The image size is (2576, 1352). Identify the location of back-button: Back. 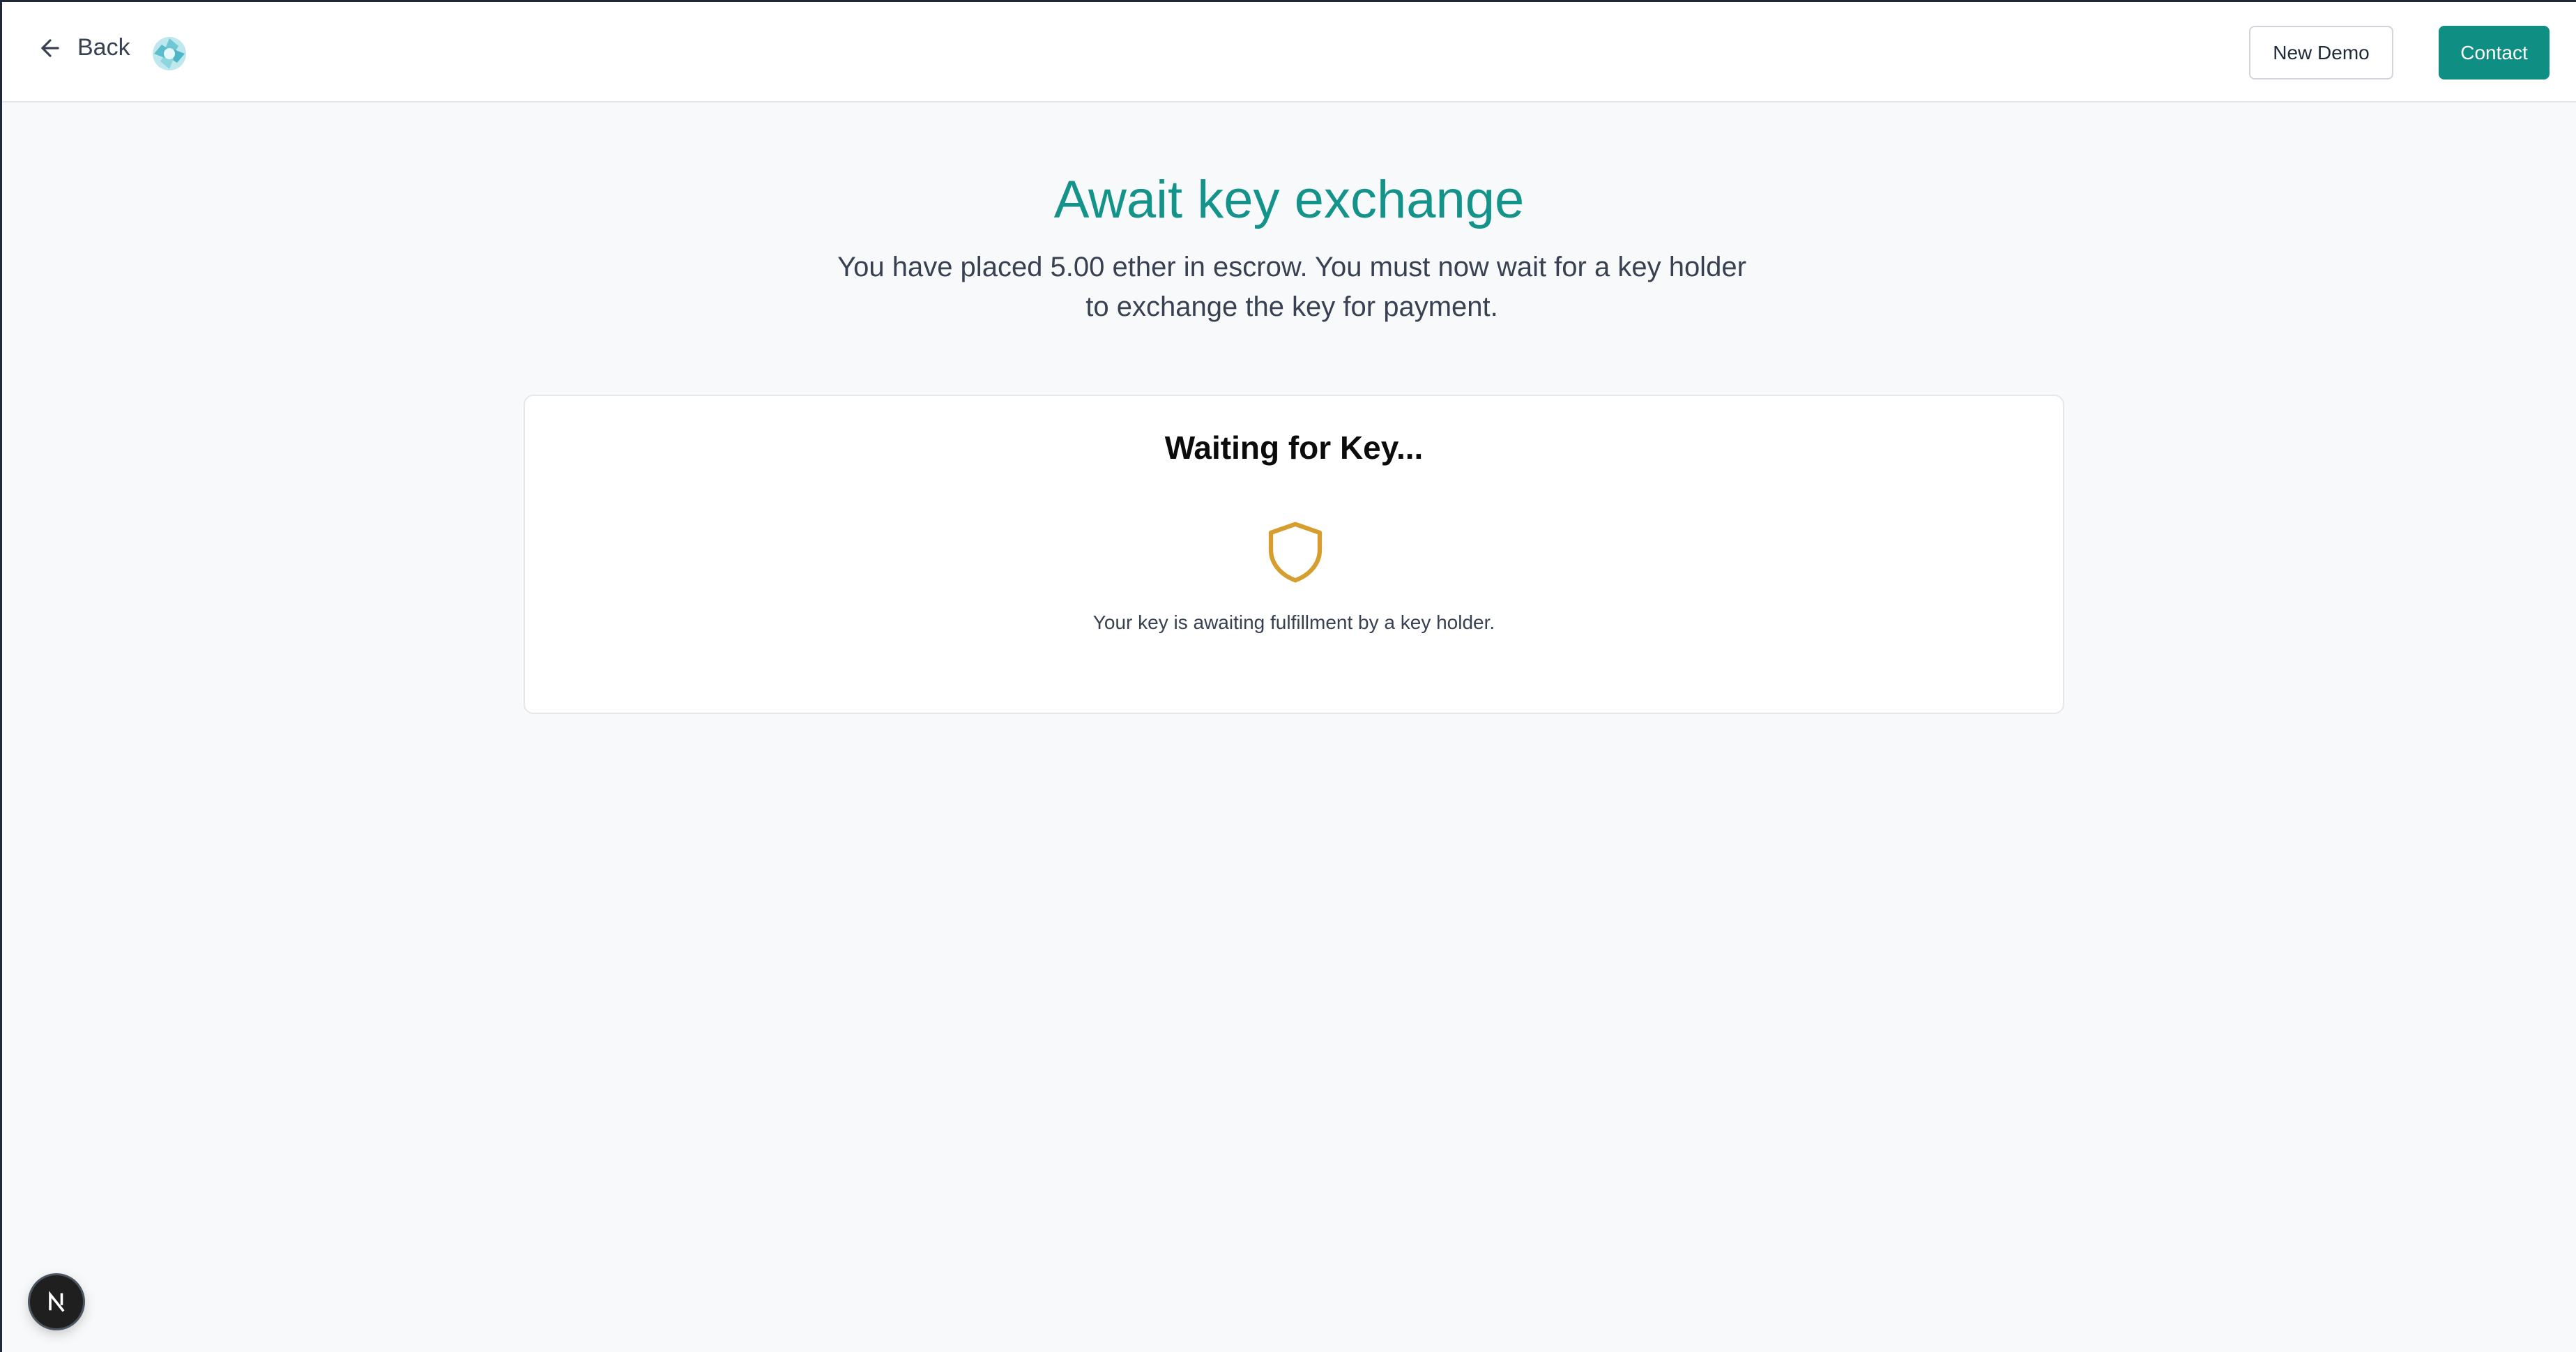
(83, 47).